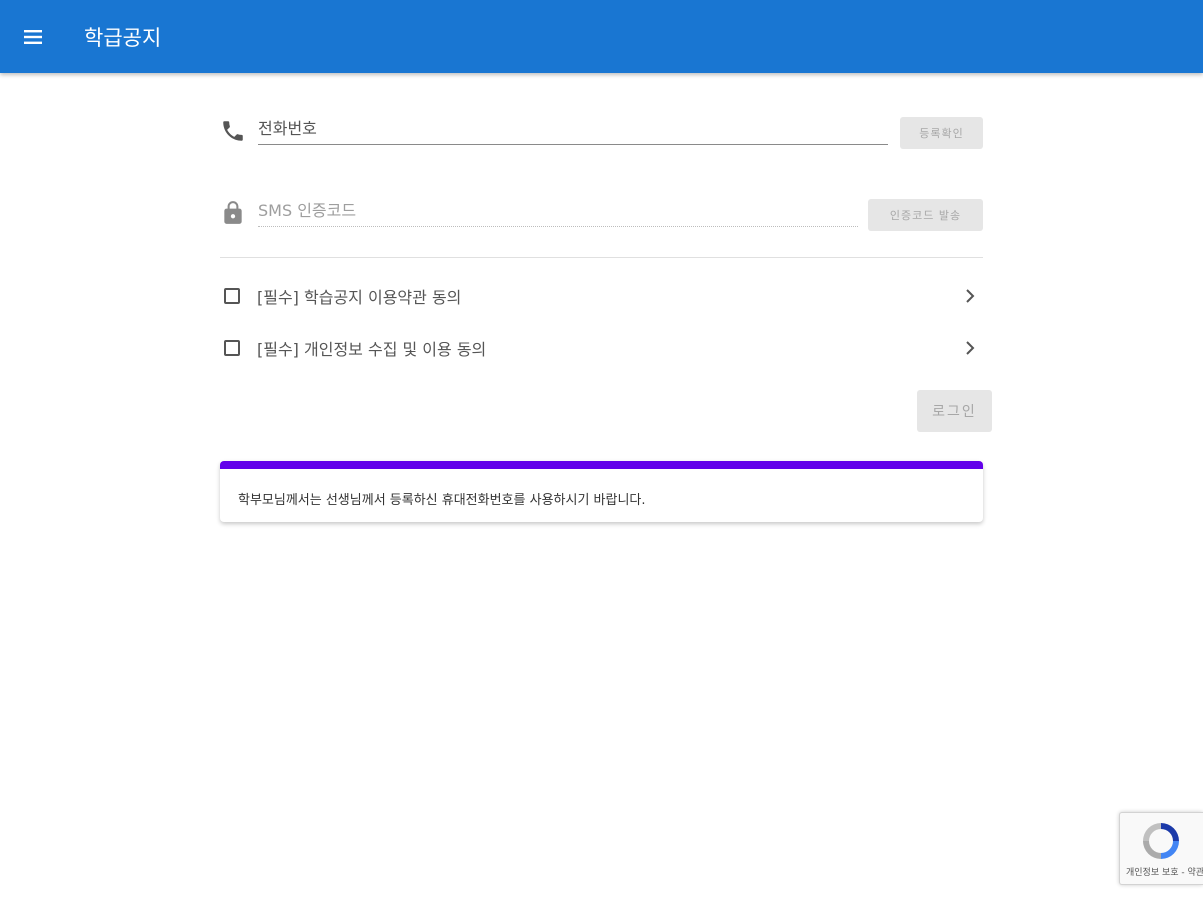 This screenshot has width=1203, height=900. Describe the element at coordinates (573, 132) in the screenshot. I see `phone-input` at that location.